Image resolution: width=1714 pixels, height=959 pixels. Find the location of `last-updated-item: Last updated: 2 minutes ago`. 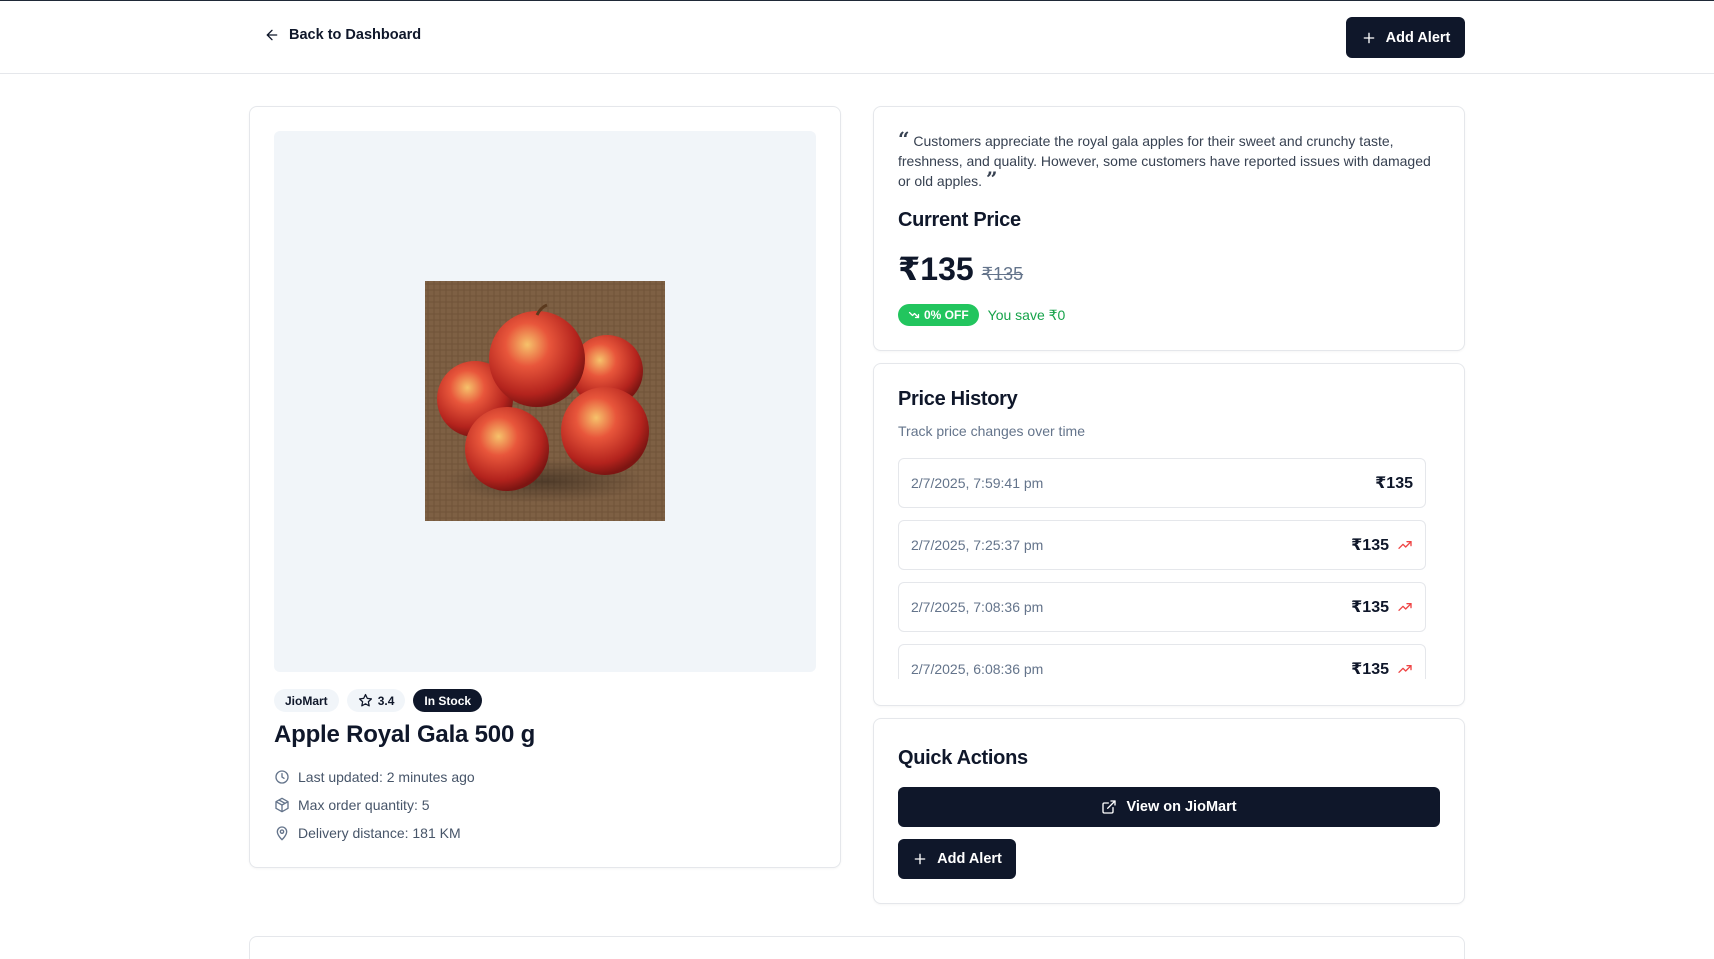

last-updated-item: Last updated: 2 minutes ago is located at coordinates (374, 777).